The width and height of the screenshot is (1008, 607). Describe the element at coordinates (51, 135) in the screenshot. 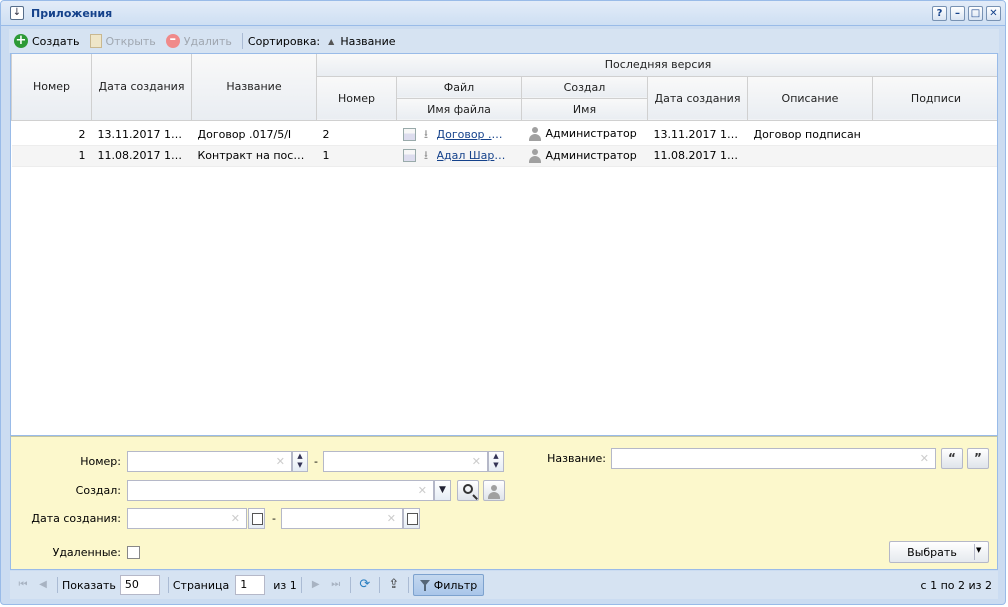

I see `cell-number: 2` at that location.